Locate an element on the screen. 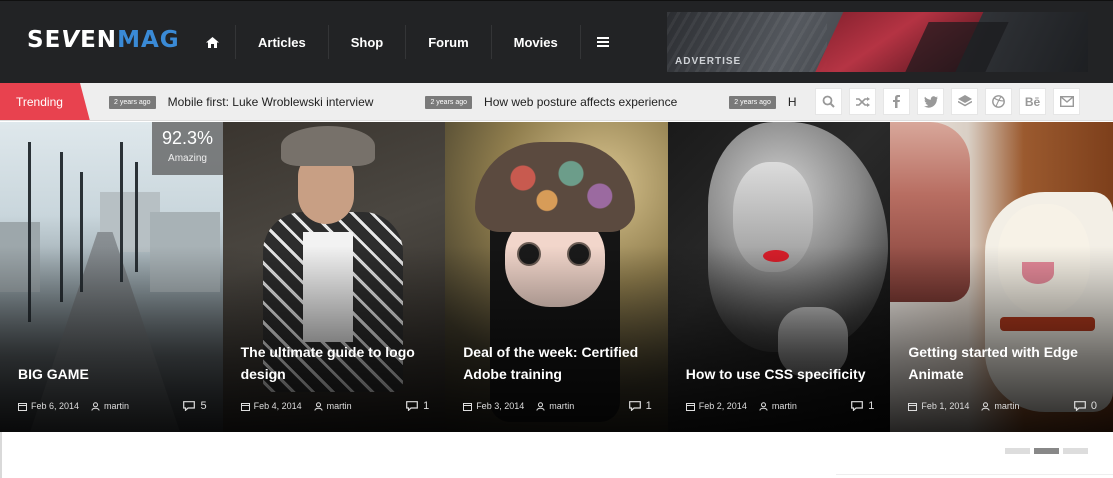 This screenshot has width=1113, height=478. home-icon is located at coordinates (212, 42).